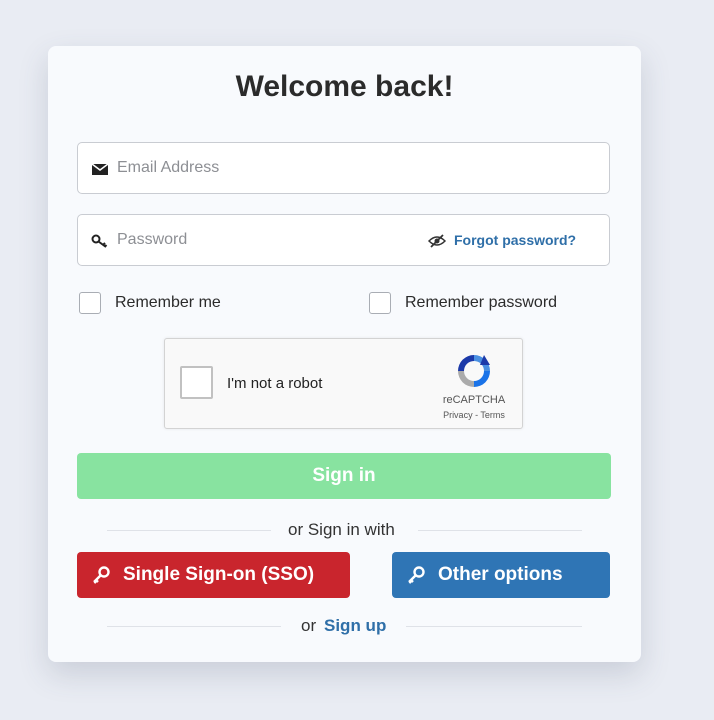  I want to click on password-field: Password Forgot password?, so click(343, 240).